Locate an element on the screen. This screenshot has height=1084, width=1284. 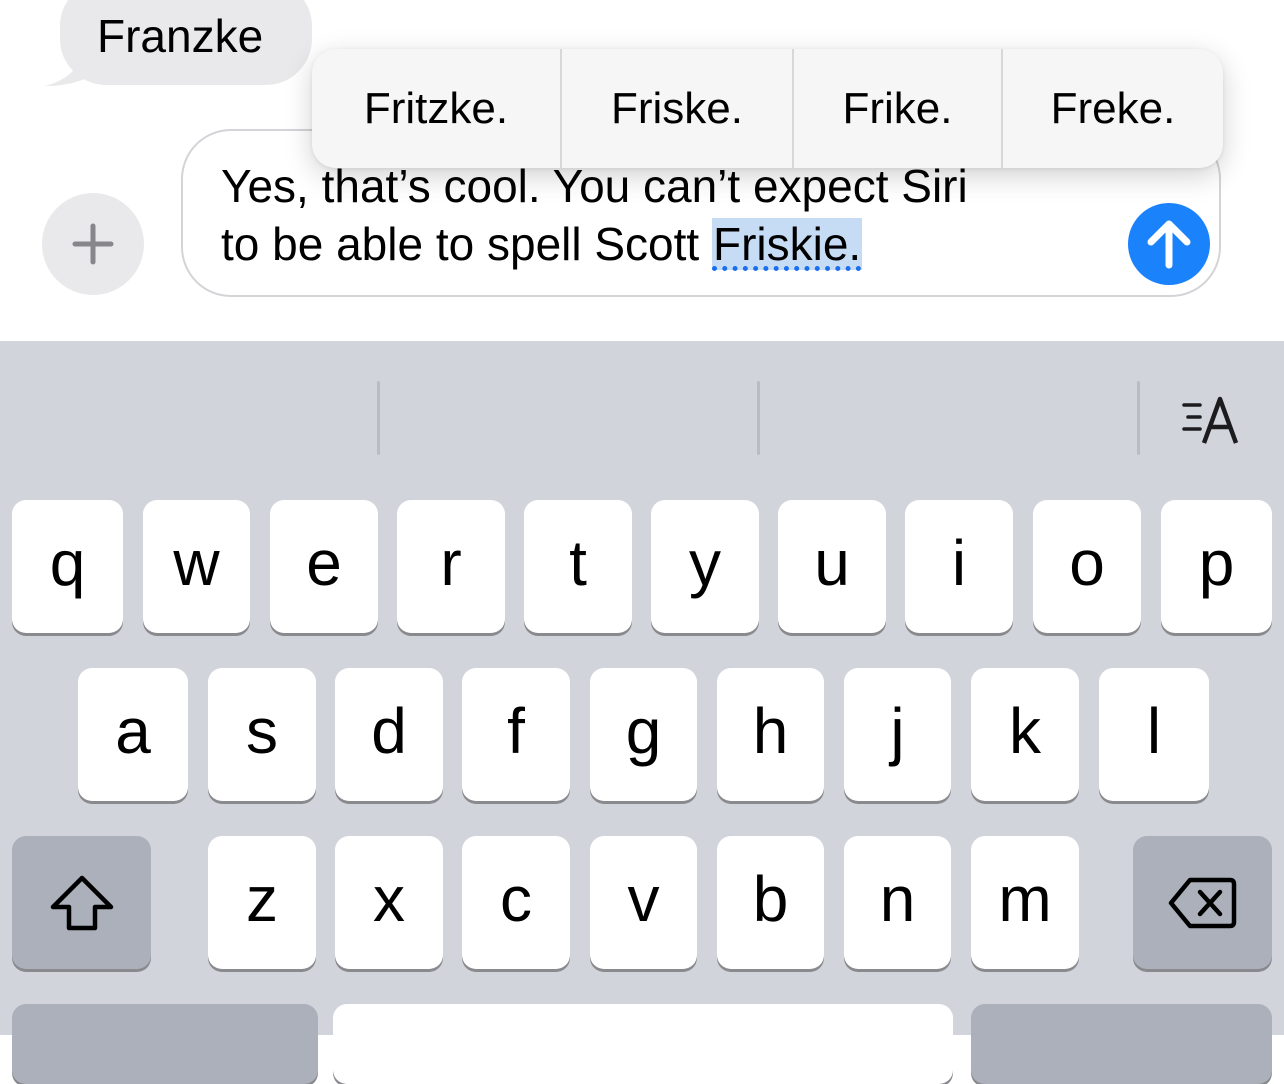
key-label: a is located at coordinates (133, 730).